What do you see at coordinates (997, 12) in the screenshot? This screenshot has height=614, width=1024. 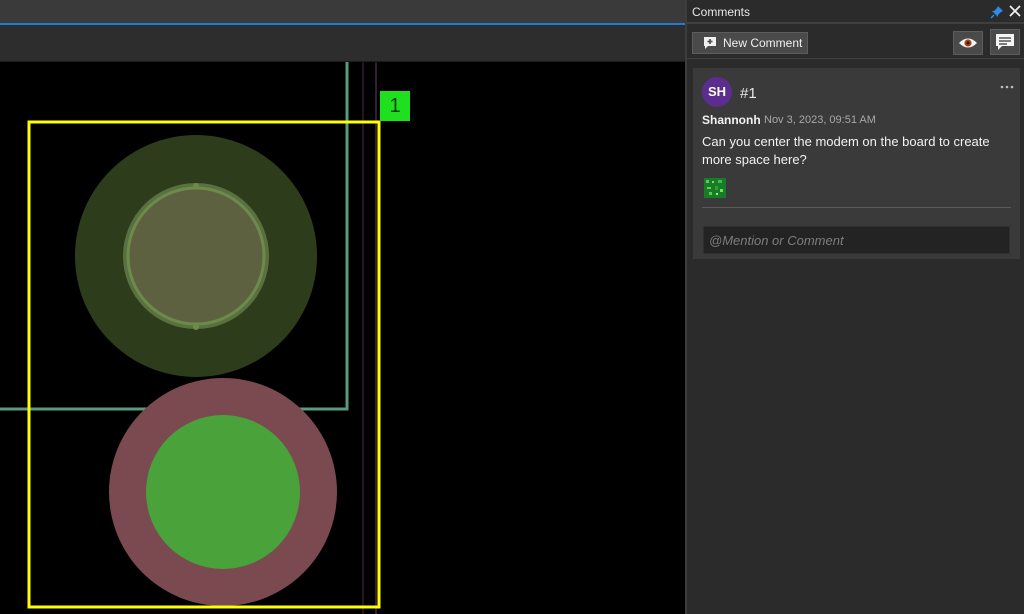 I see `pin-icon` at bounding box center [997, 12].